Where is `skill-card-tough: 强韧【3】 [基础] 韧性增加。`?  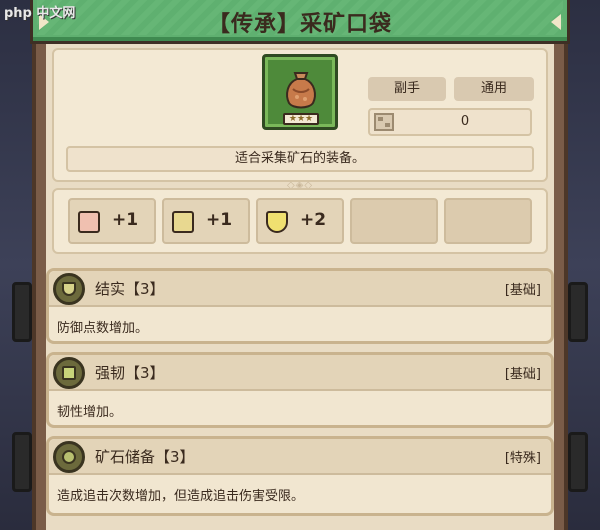
skill-card-tough: 强韧【3】 [基础] 韧性增加。 is located at coordinates (300, 390).